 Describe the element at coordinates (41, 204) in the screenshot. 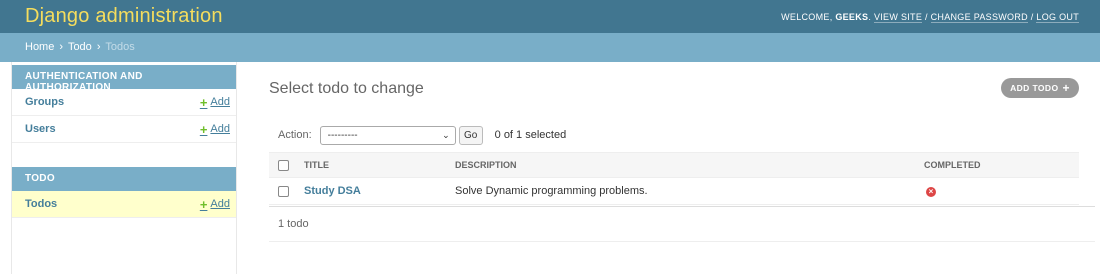

I see `sidebar-item-label: Todos` at that location.